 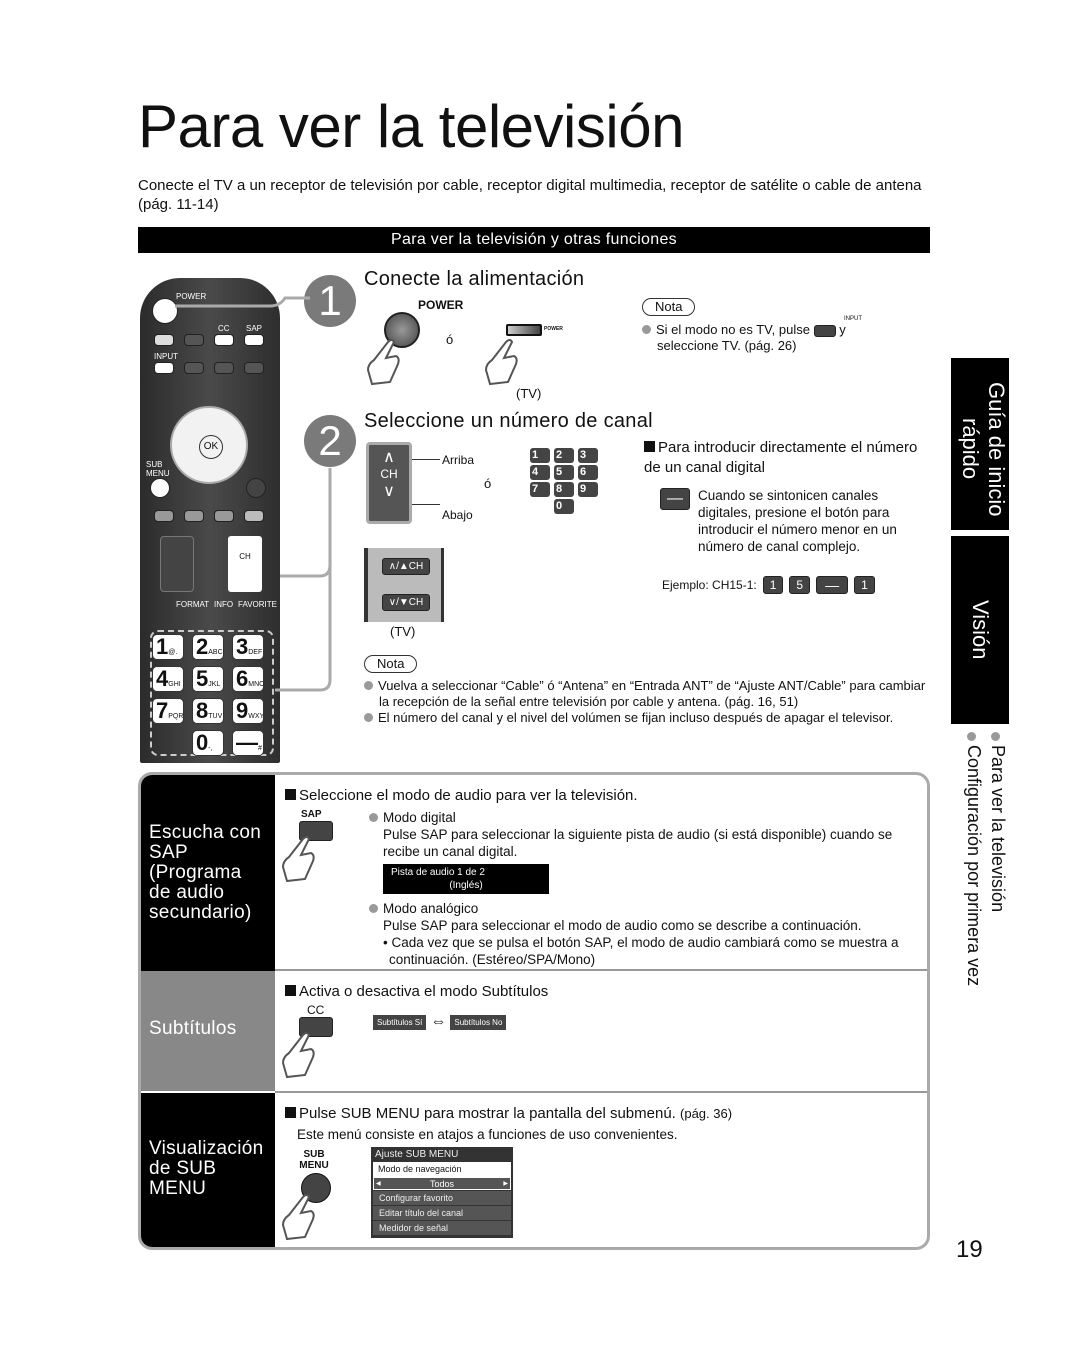 I want to click on right-arrow-icon: ▶, so click(x=505, y=1184).